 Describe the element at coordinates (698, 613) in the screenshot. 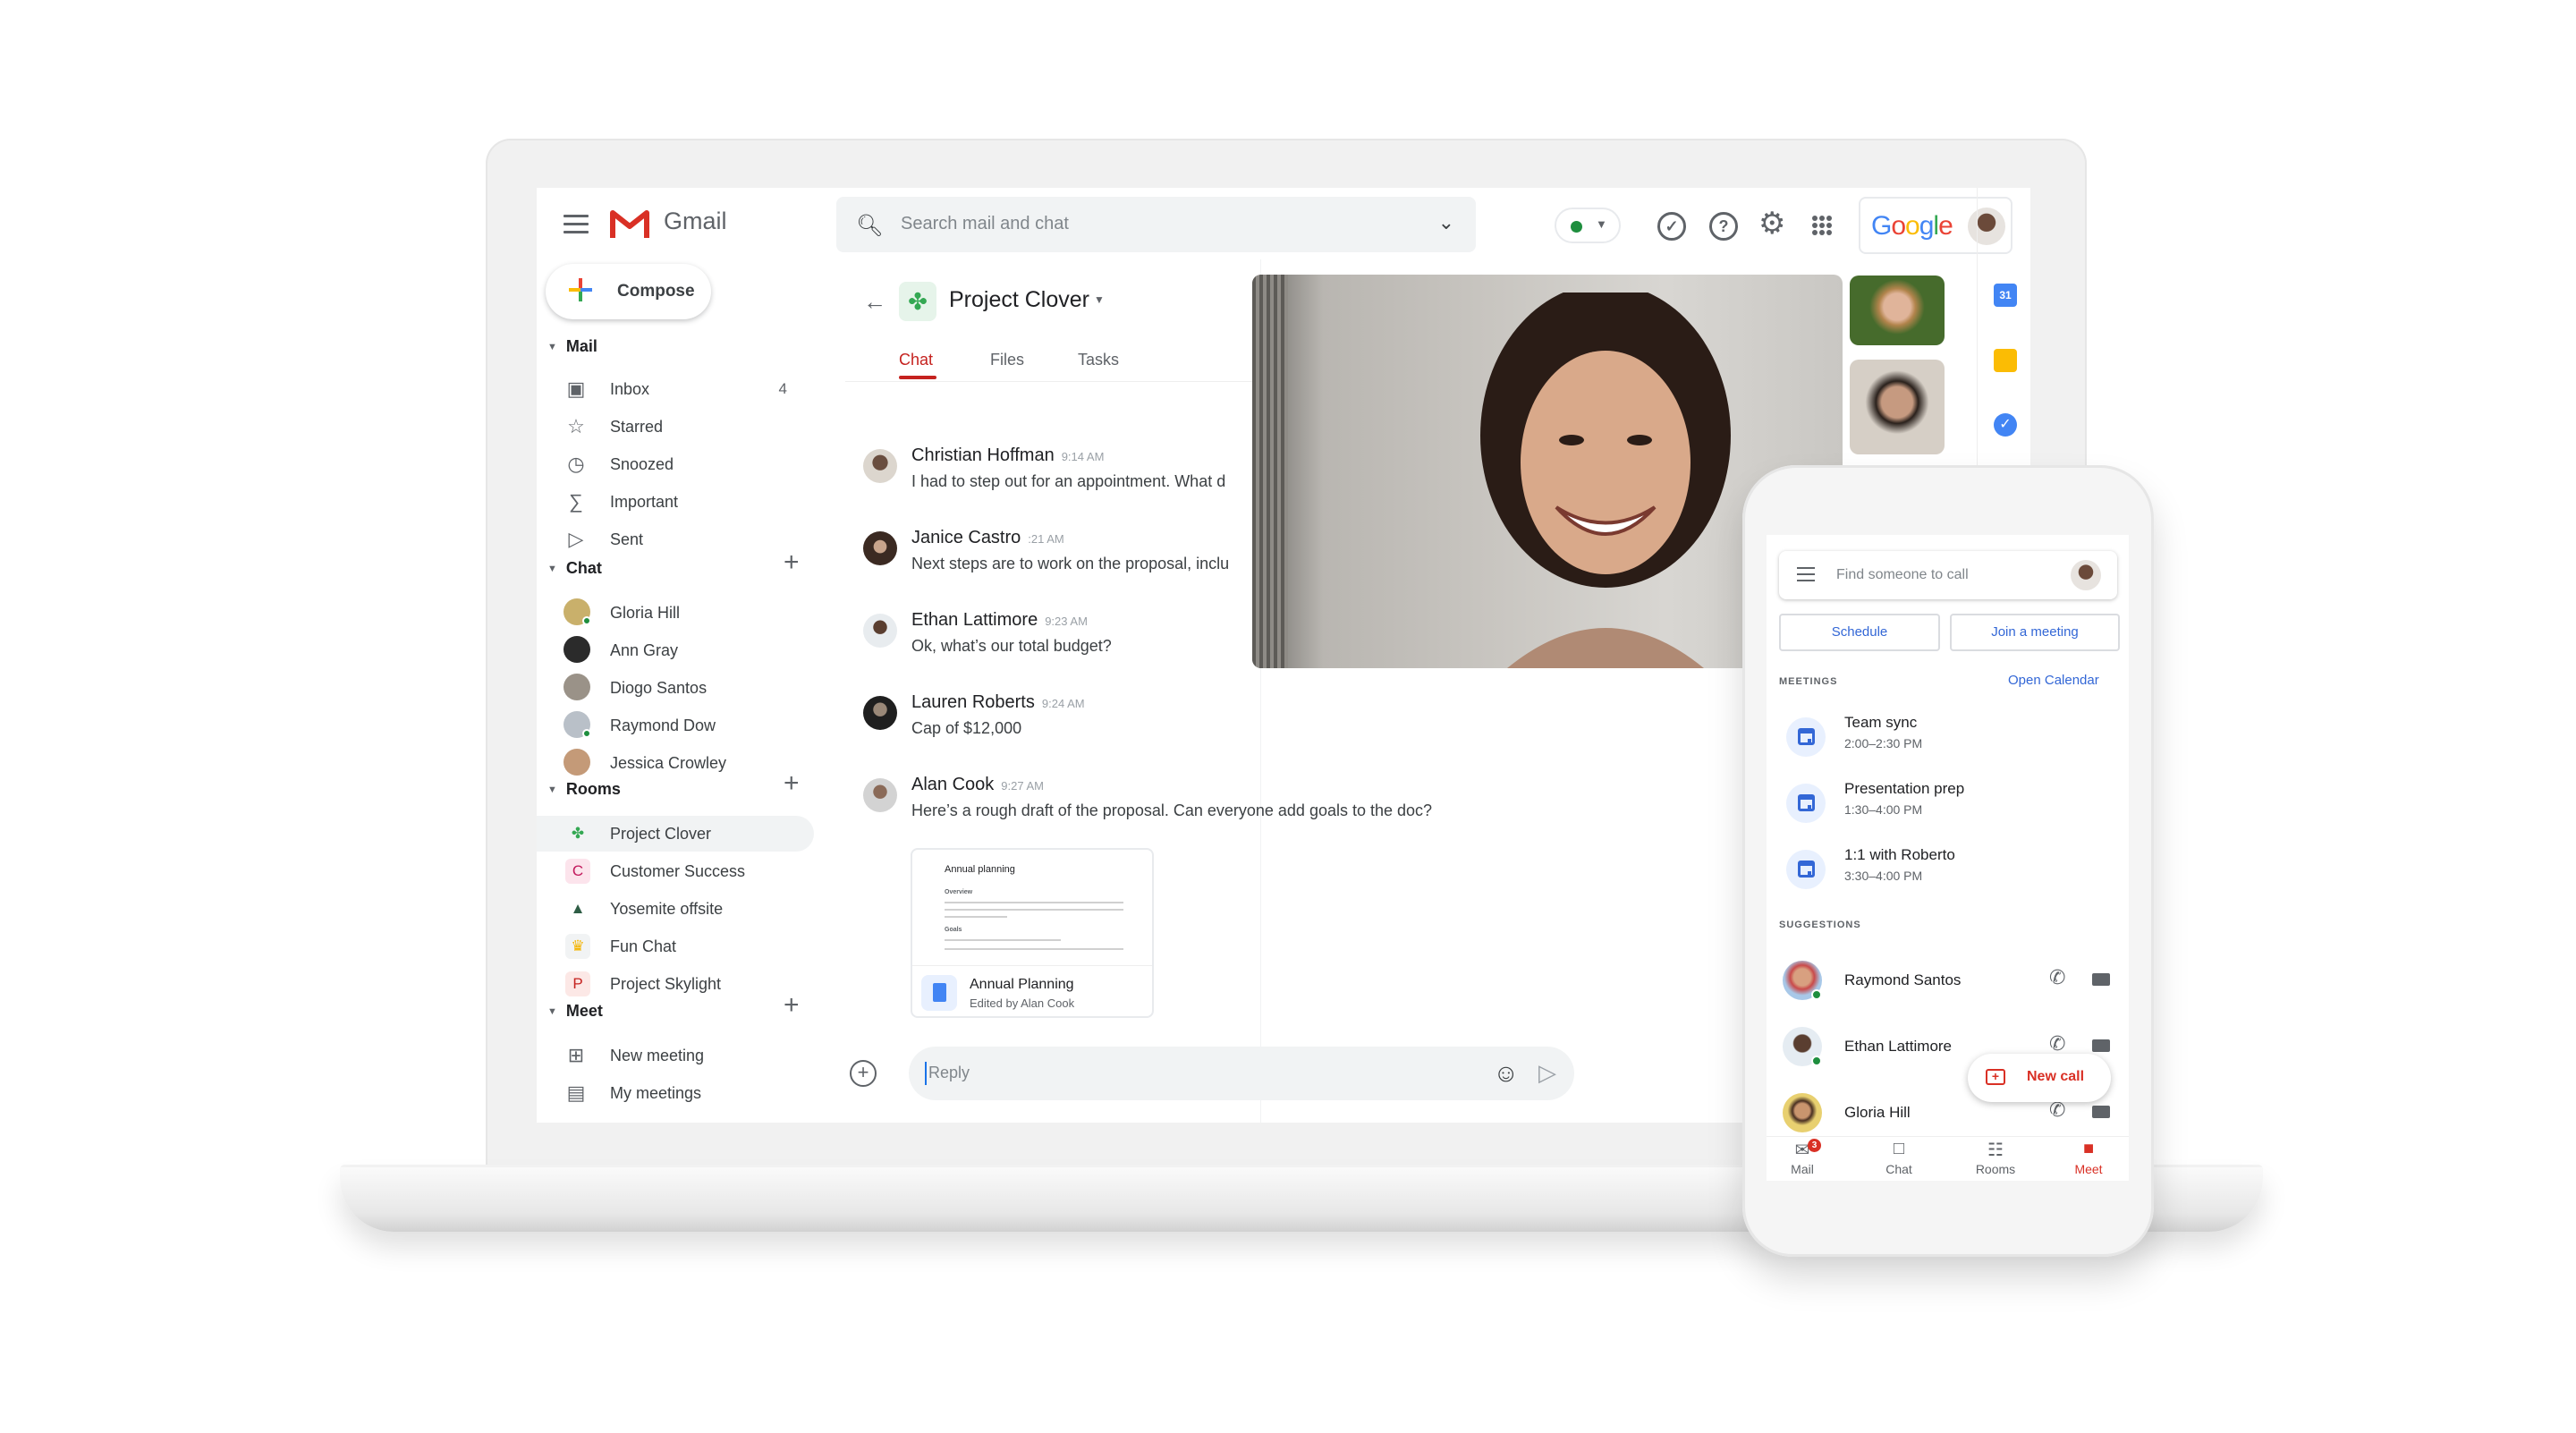

I see `sidebar-item-gloria-hill: Gloria Hill` at that location.